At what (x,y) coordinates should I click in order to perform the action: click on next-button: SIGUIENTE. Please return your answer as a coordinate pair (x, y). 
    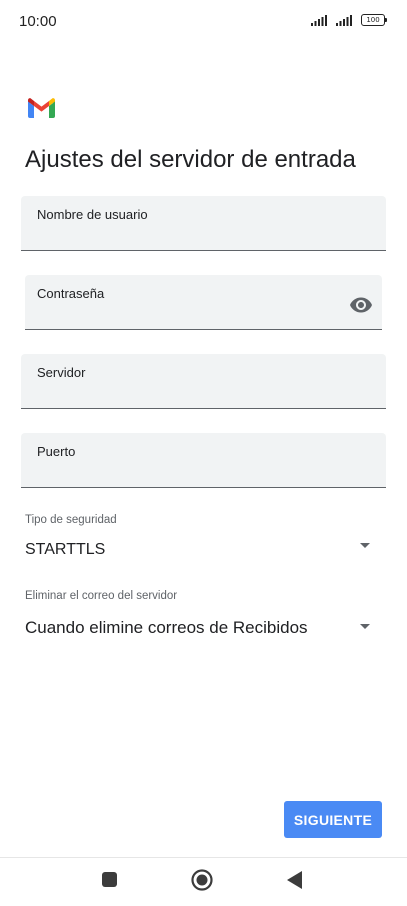
    Looking at the image, I should click on (333, 819).